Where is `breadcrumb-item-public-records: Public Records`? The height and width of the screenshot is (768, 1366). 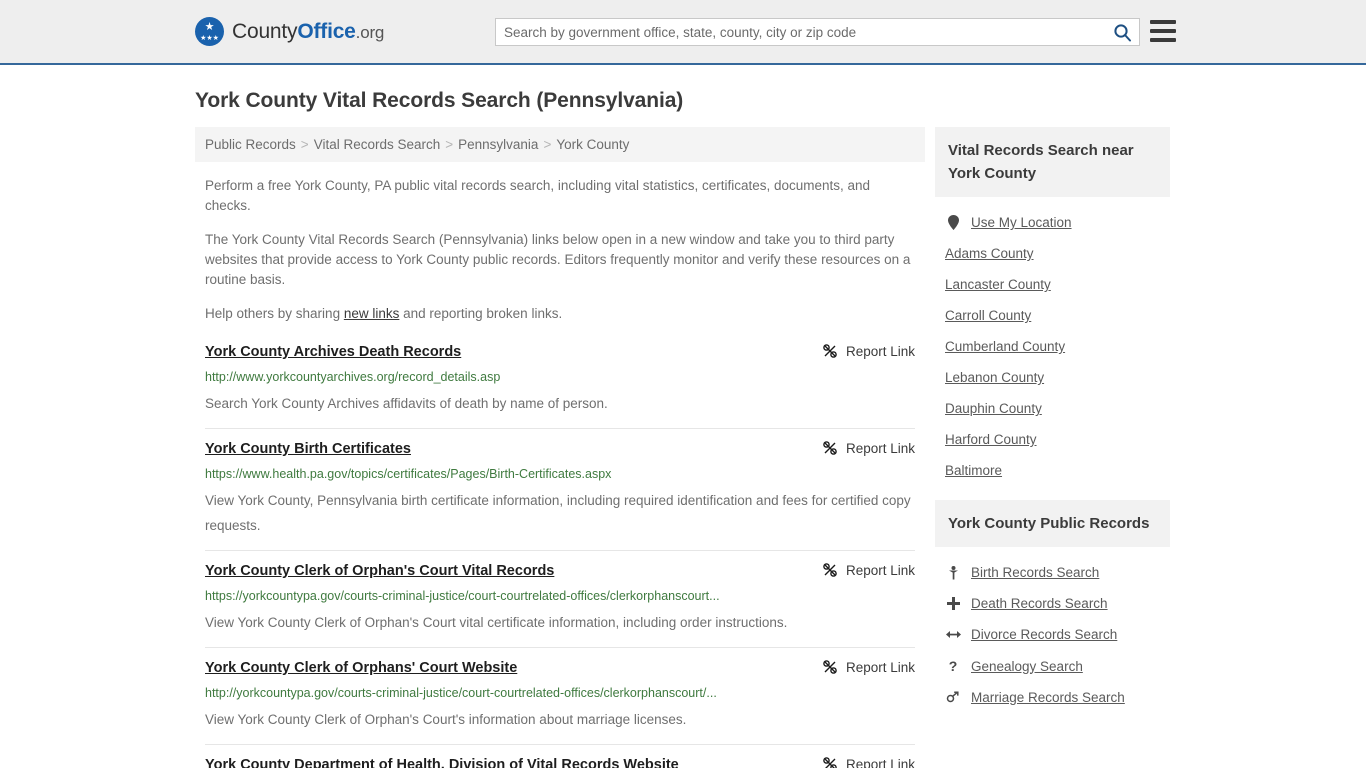 breadcrumb-item-public-records: Public Records is located at coordinates (250, 144).